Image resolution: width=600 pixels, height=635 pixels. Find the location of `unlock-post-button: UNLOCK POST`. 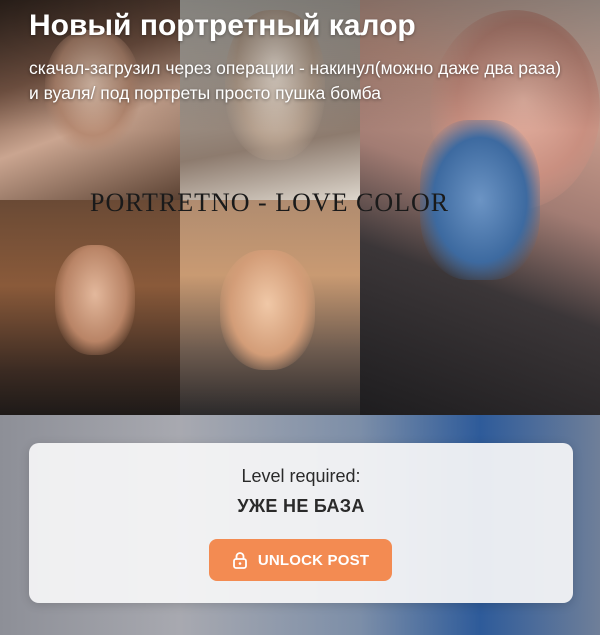

unlock-post-button: UNLOCK POST is located at coordinates (300, 560).